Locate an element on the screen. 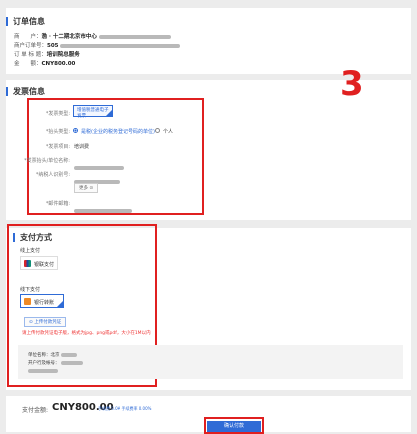  unionpay-icon is located at coordinates (27, 263).